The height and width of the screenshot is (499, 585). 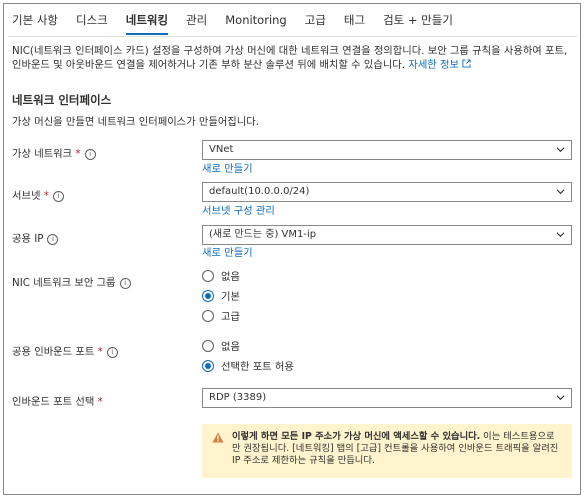 I want to click on nsg-label: NIC 네트워크 보안 그룹 i, so click(x=71, y=281).